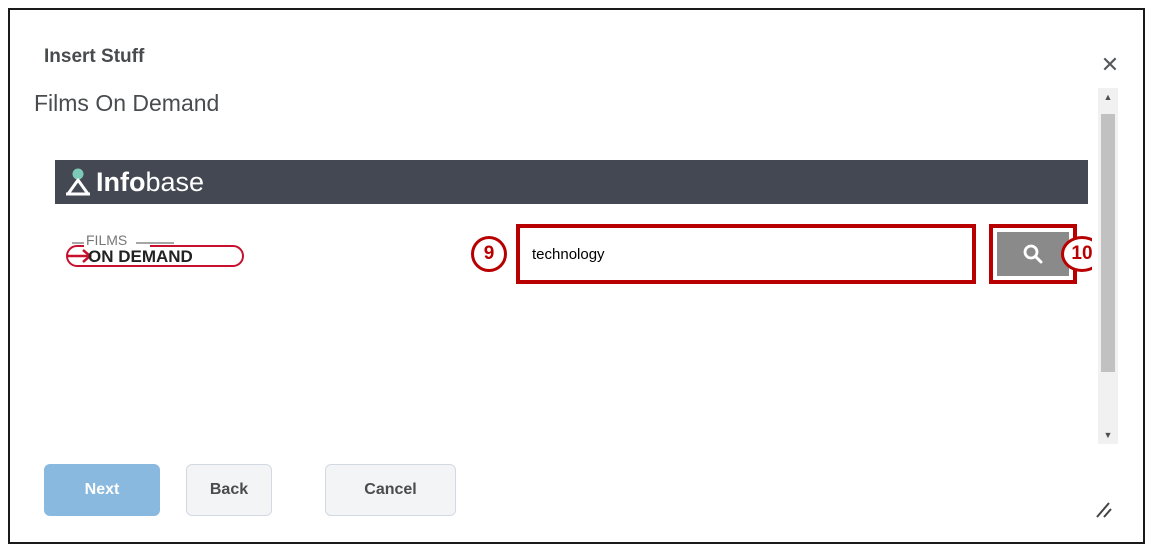  I want to click on infobase-person-icon, so click(78, 182).